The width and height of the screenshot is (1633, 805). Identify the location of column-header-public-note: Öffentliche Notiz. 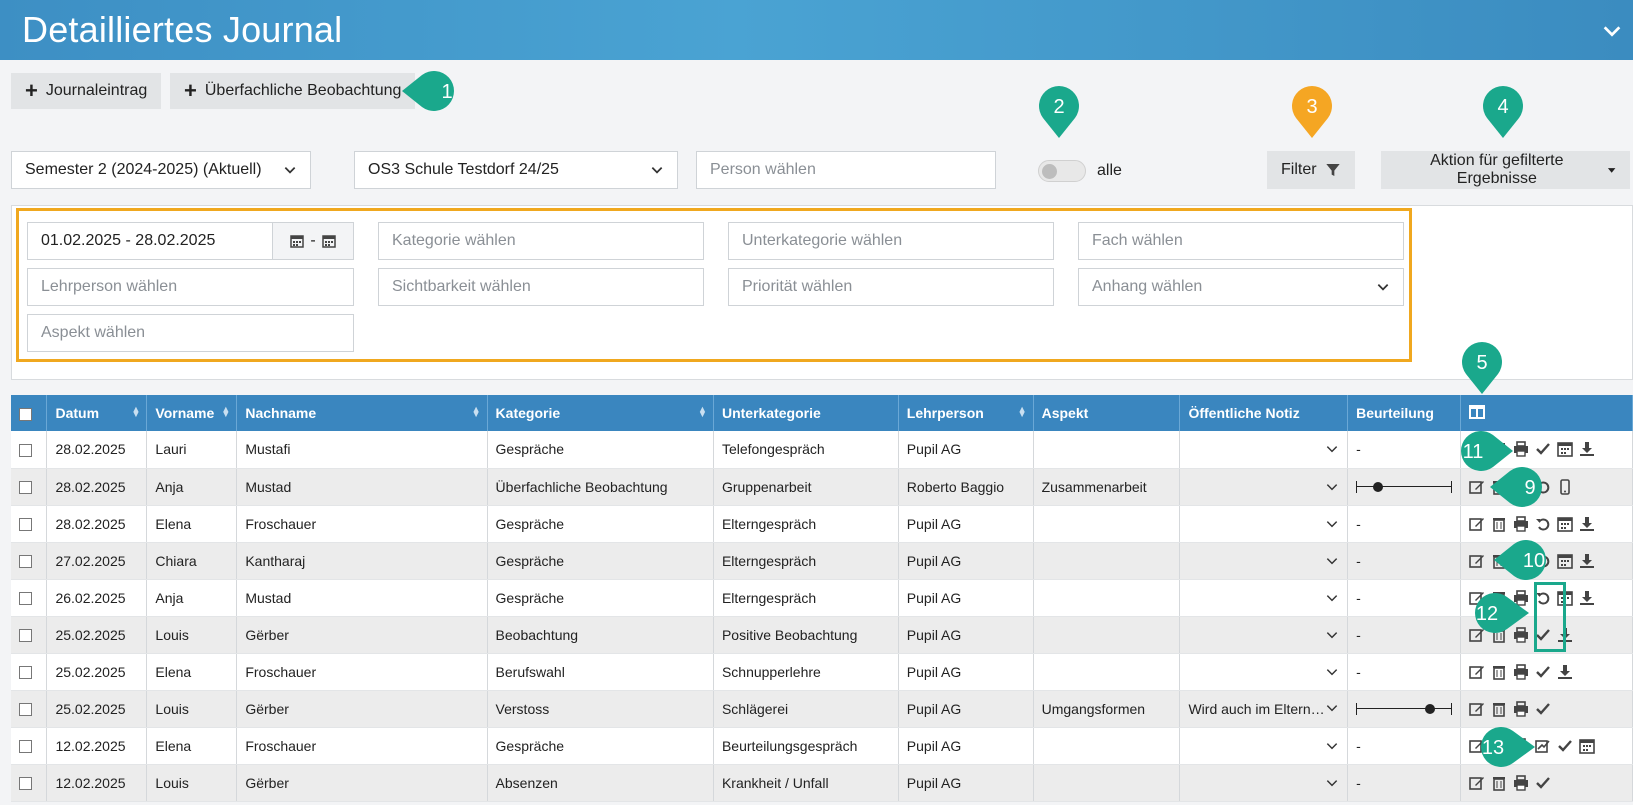
(1264, 413).